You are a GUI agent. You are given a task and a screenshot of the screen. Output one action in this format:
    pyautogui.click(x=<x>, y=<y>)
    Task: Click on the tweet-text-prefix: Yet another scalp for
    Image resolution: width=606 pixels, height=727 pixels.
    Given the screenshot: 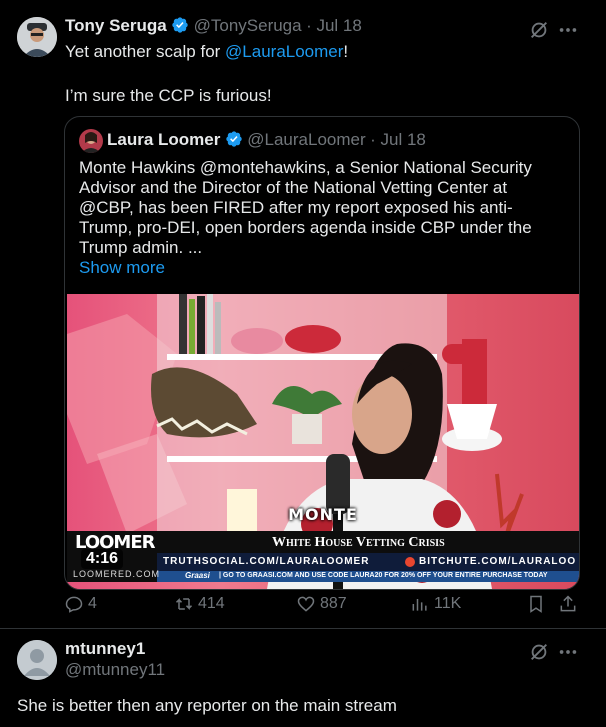 What is the action you would take?
    pyautogui.click(x=145, y=51)
    